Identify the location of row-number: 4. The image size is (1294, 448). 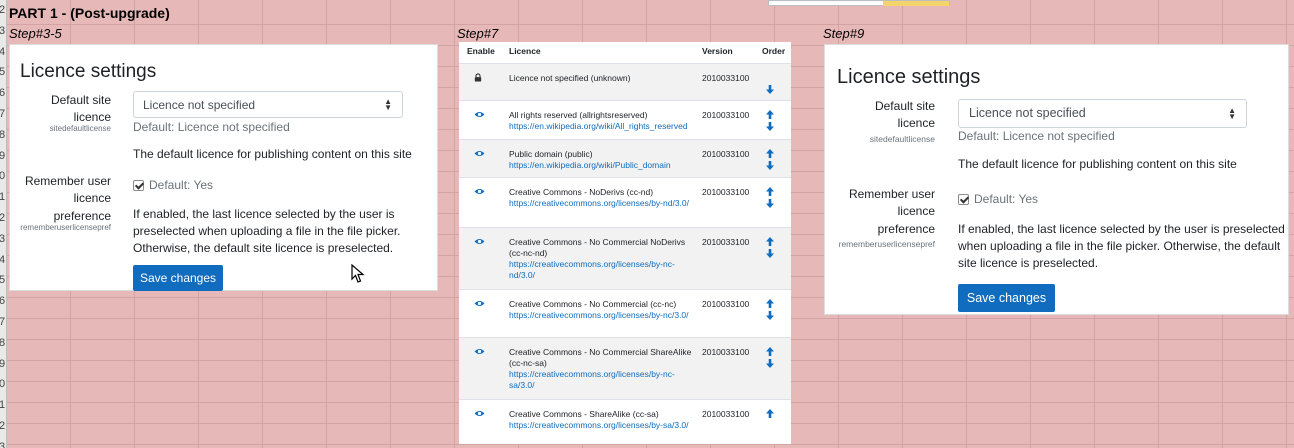
(2, 260).